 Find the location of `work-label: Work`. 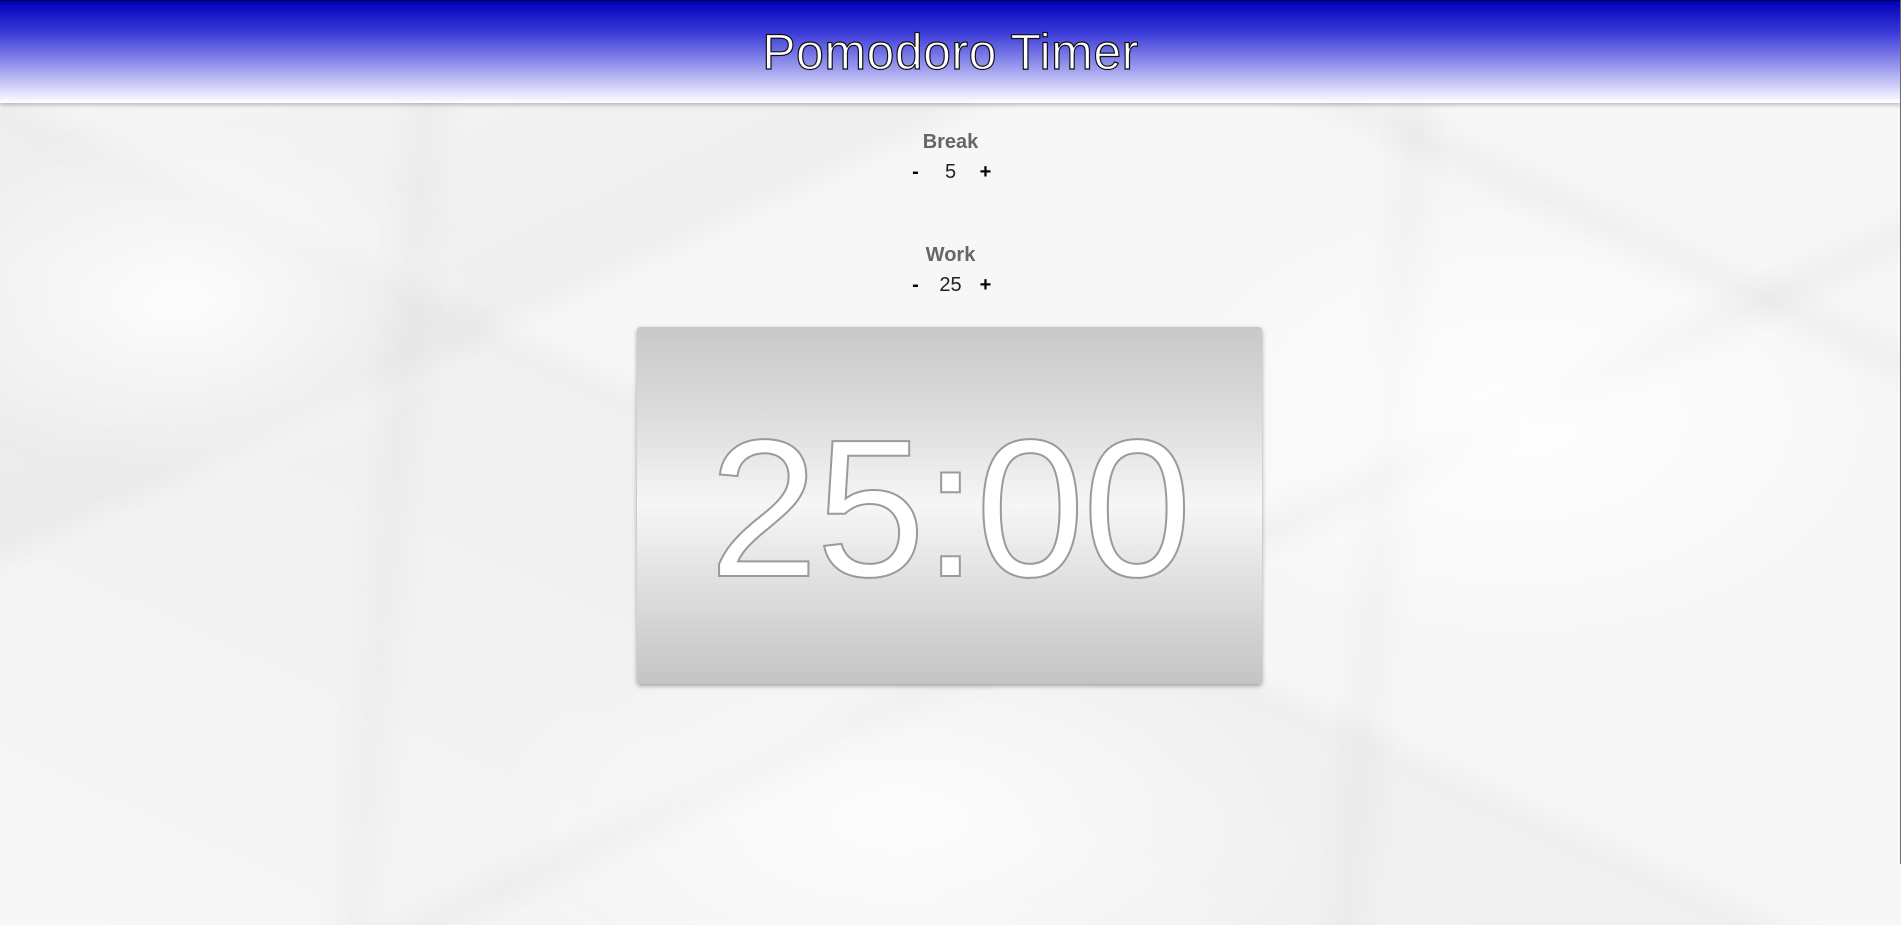

work-label: Work is located at coordinates (950, 255).